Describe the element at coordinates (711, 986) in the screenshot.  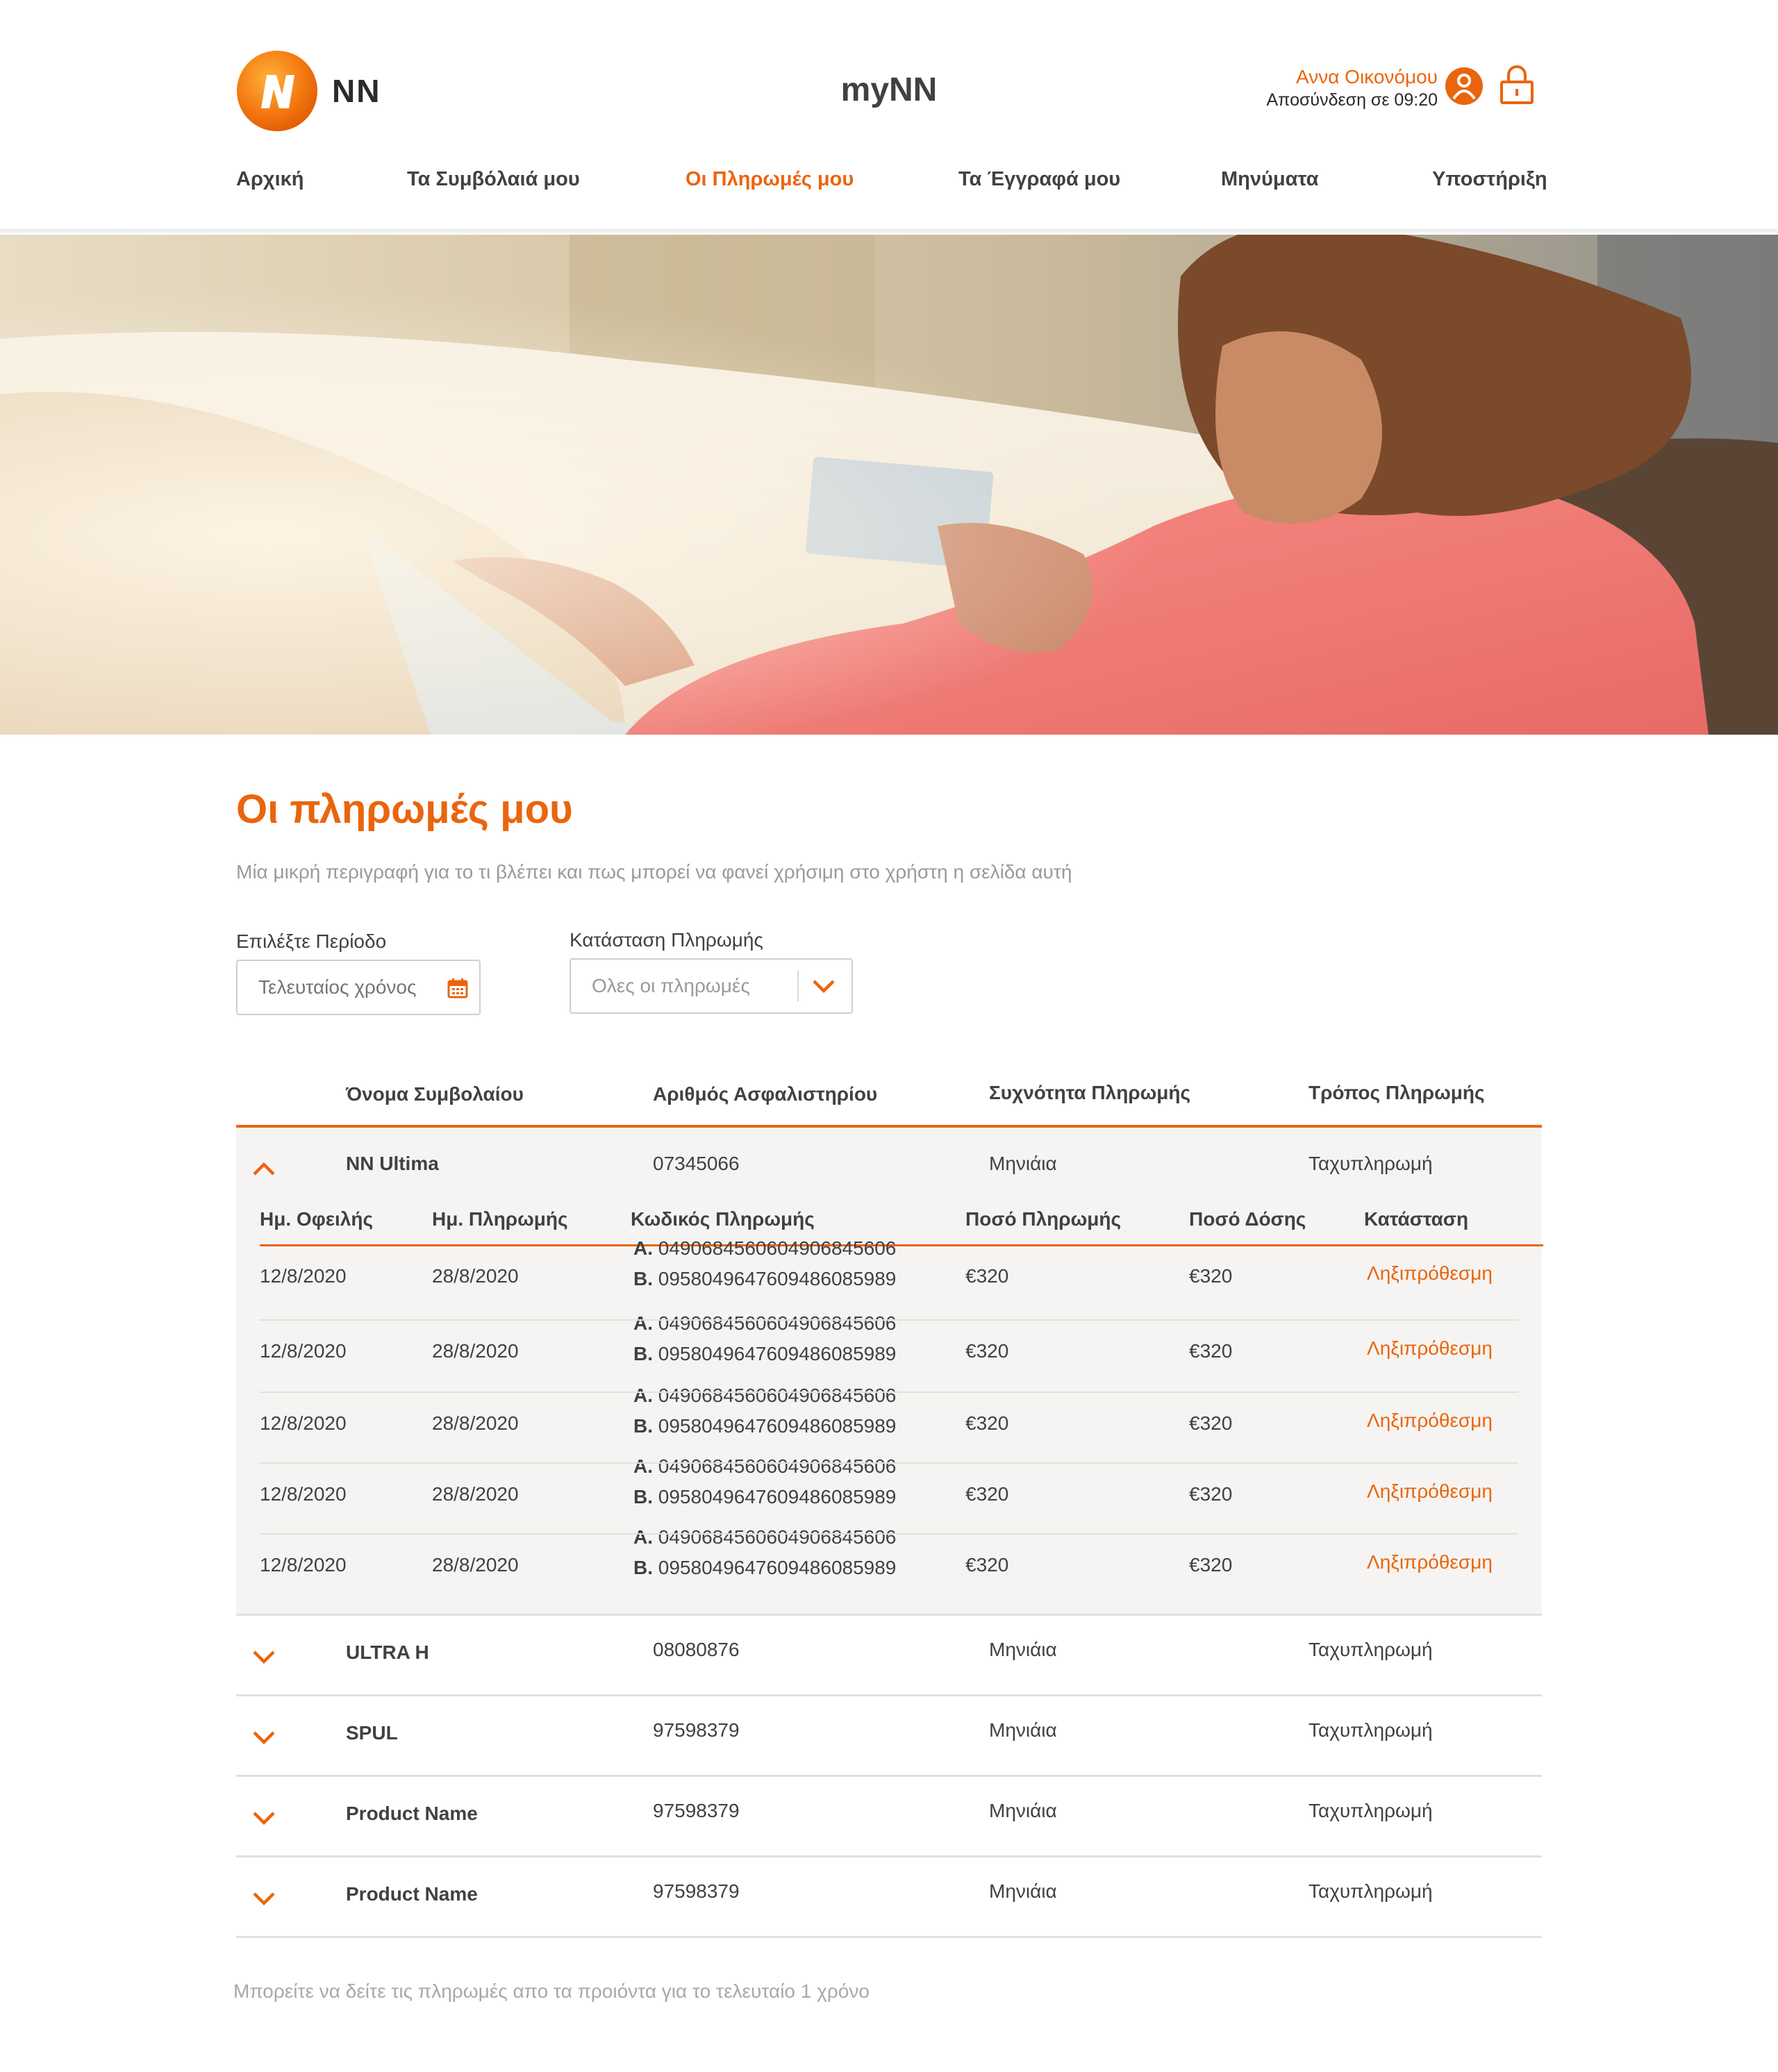
I see `status-select: Ολες οι πληρωμές` at that location.